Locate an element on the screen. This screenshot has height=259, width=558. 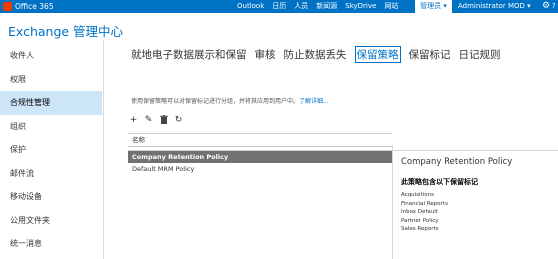
refresh-icon: ↻ is located at coordinates (178, 121).